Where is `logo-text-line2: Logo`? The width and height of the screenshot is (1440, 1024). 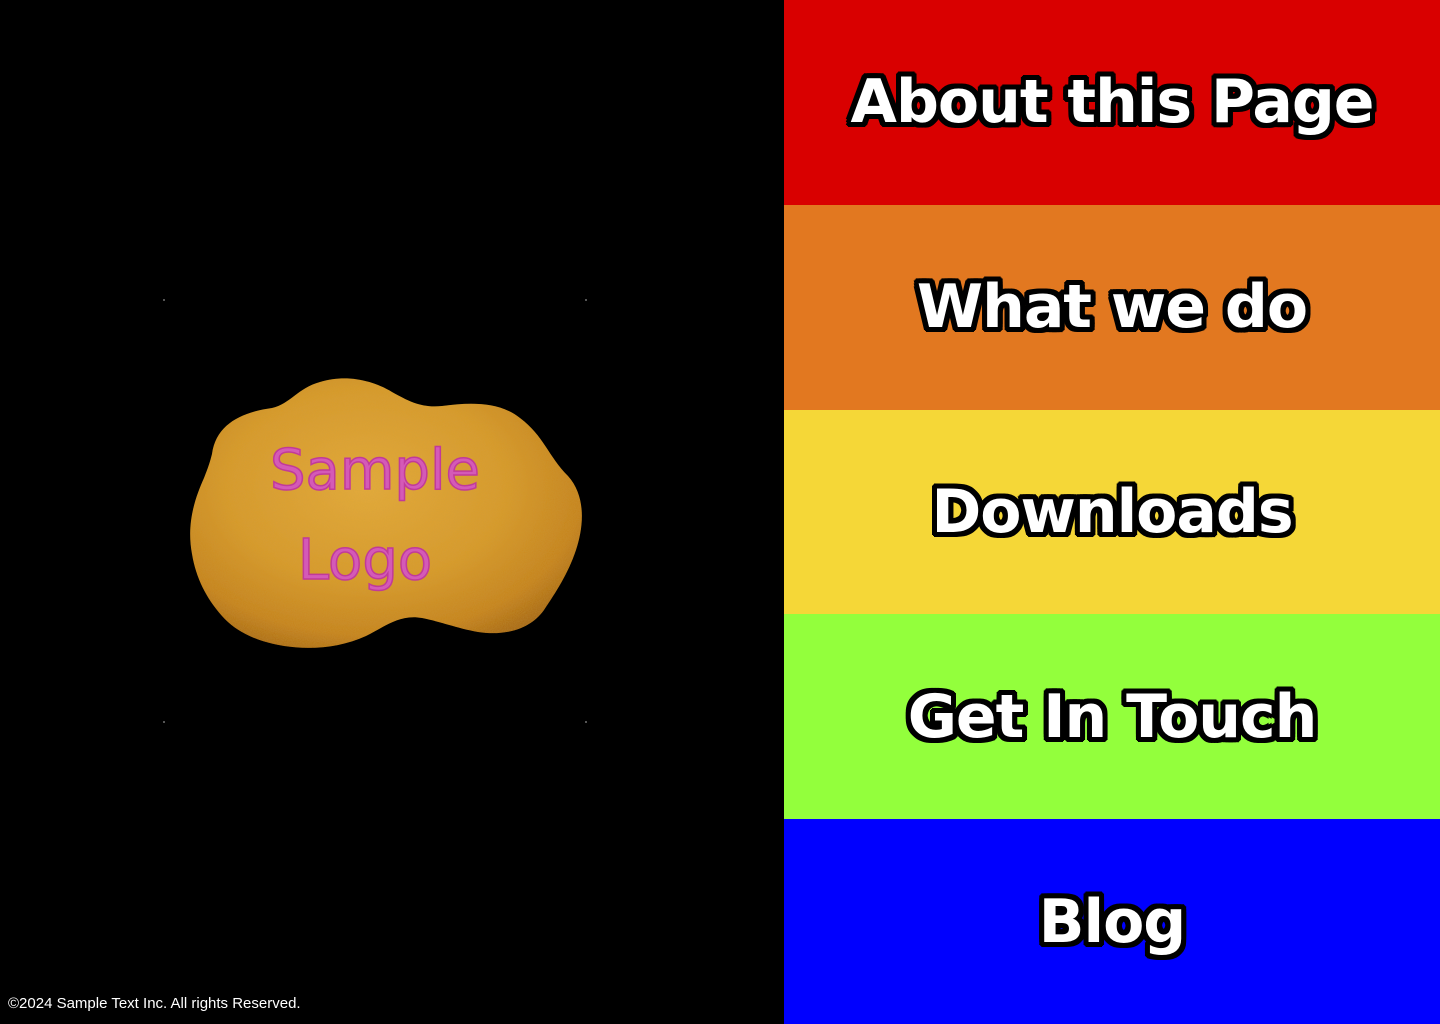 logo-text-line2: Logo is located at coordinates (365, 560).